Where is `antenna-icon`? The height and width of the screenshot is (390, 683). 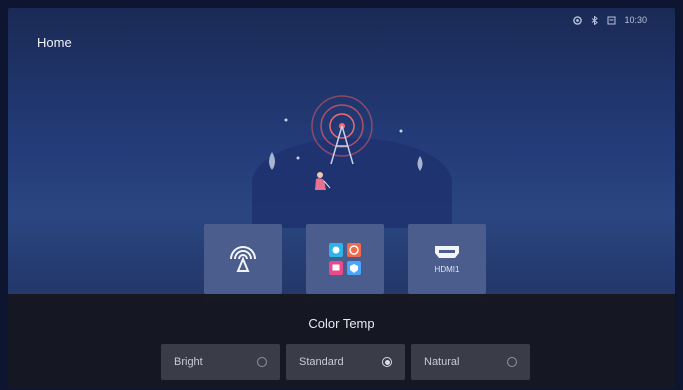
antenna-icon is located at coordinates (243, 259).